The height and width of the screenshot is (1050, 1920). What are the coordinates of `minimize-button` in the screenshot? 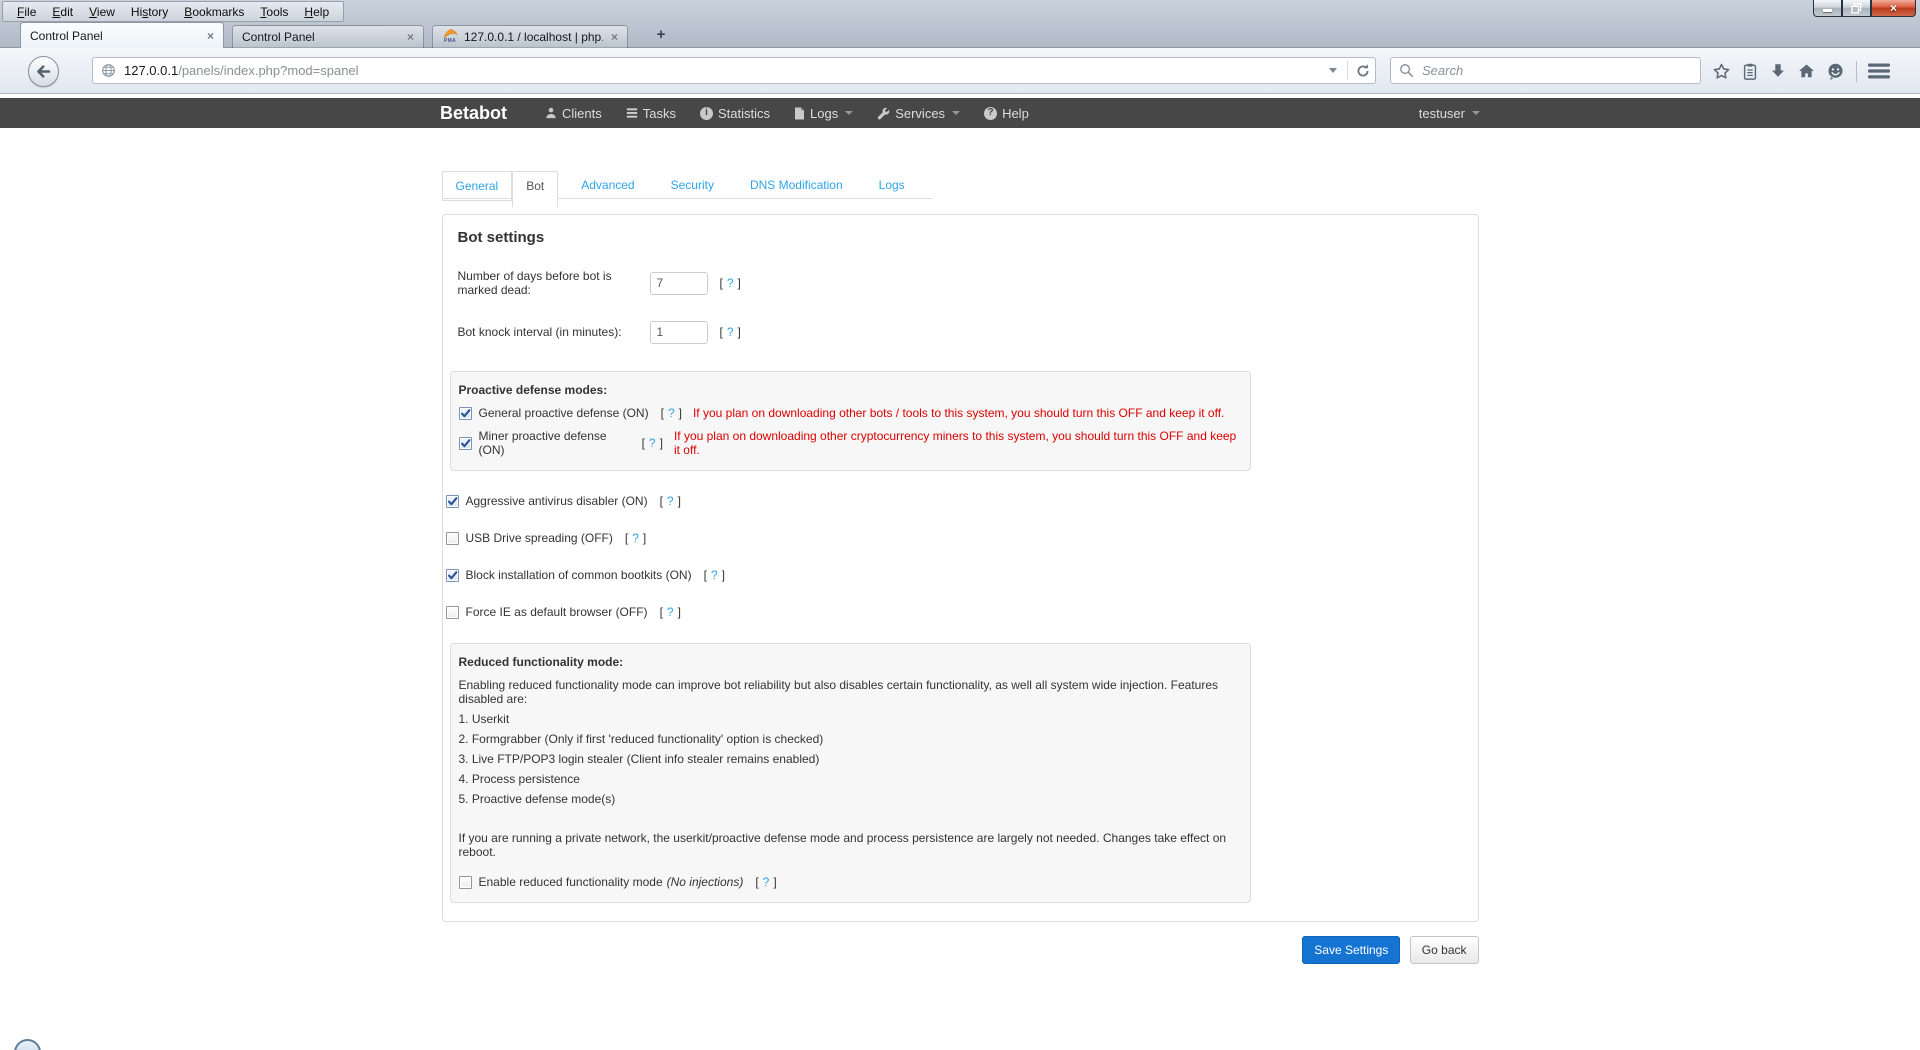 It's located at (1827, 8).